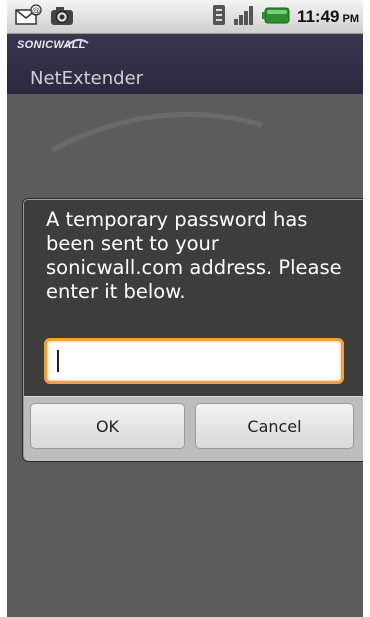 This screenshot has height=617, width=370. What do you see at coordinates (45, 17) in the screenshot?
I see `notification-area: @` at bounding box center [45, 17].